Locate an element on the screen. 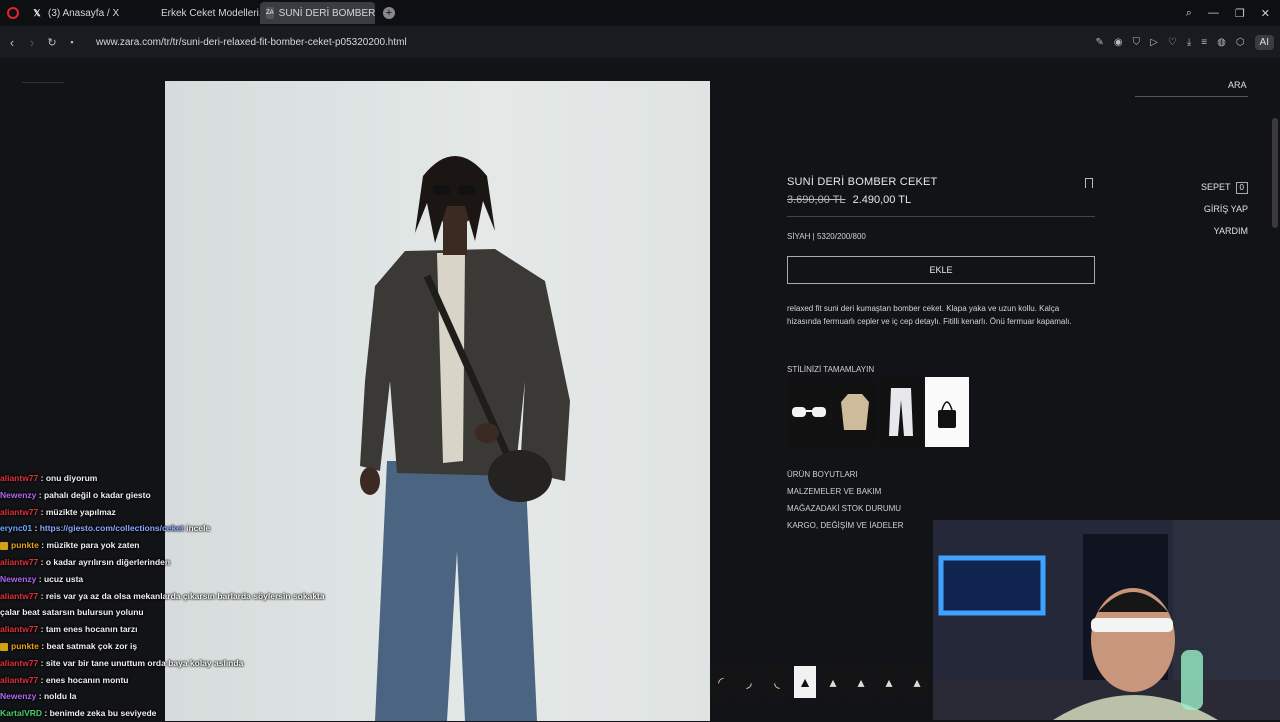  chat-message: punkte : müzikte para yok zaten is located at coordinates (180, 545).